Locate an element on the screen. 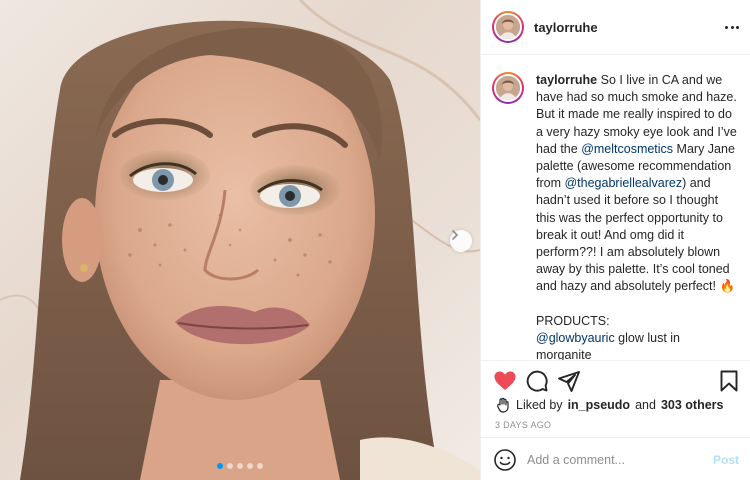 The image size is (750, 480). bookmark-icon is located at coordinates (729, 383).